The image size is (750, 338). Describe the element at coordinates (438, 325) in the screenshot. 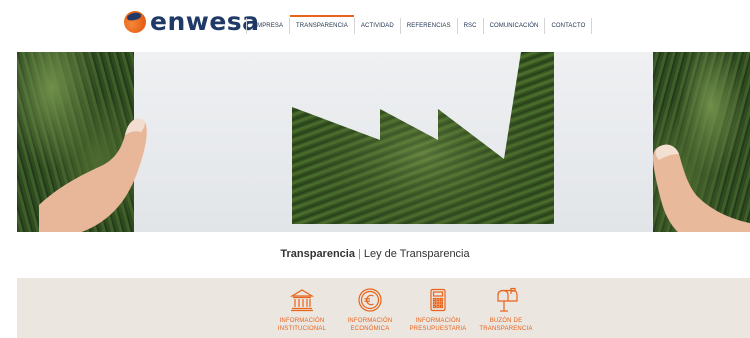

I see `section-label: INFORMACIÓN PRESUPUESTARIA` at that location.